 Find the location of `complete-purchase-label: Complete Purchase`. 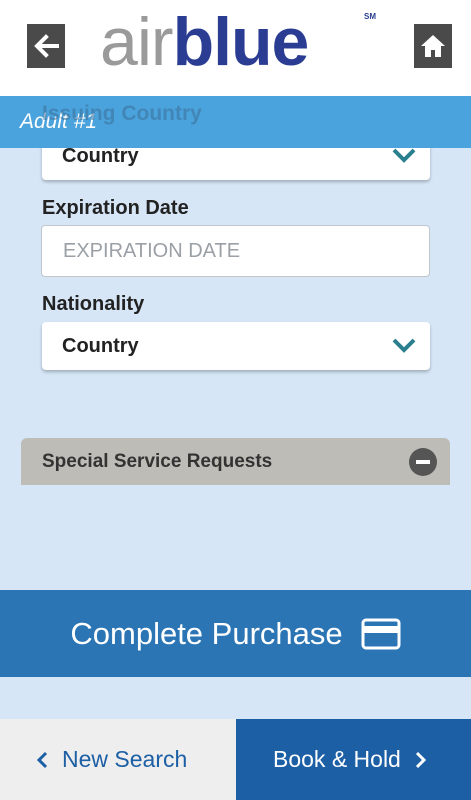

complete-purchase-label: Complete Purchase is located at coordinates (206, 633).